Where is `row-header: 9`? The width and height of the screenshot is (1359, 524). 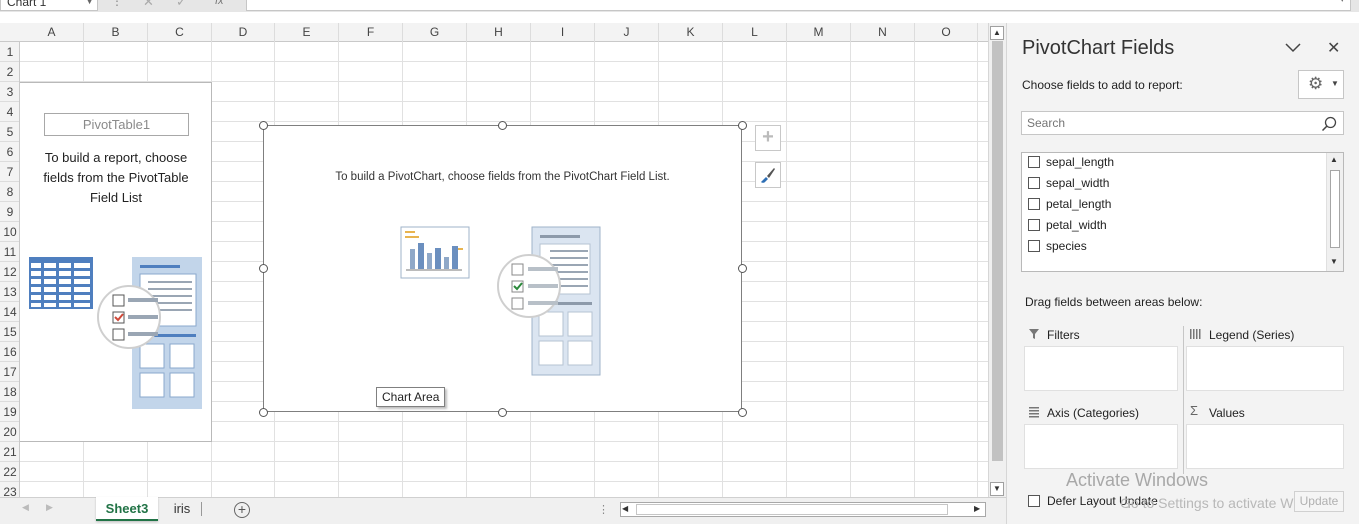
row-header: 9 is located at coordinates (9, 212).